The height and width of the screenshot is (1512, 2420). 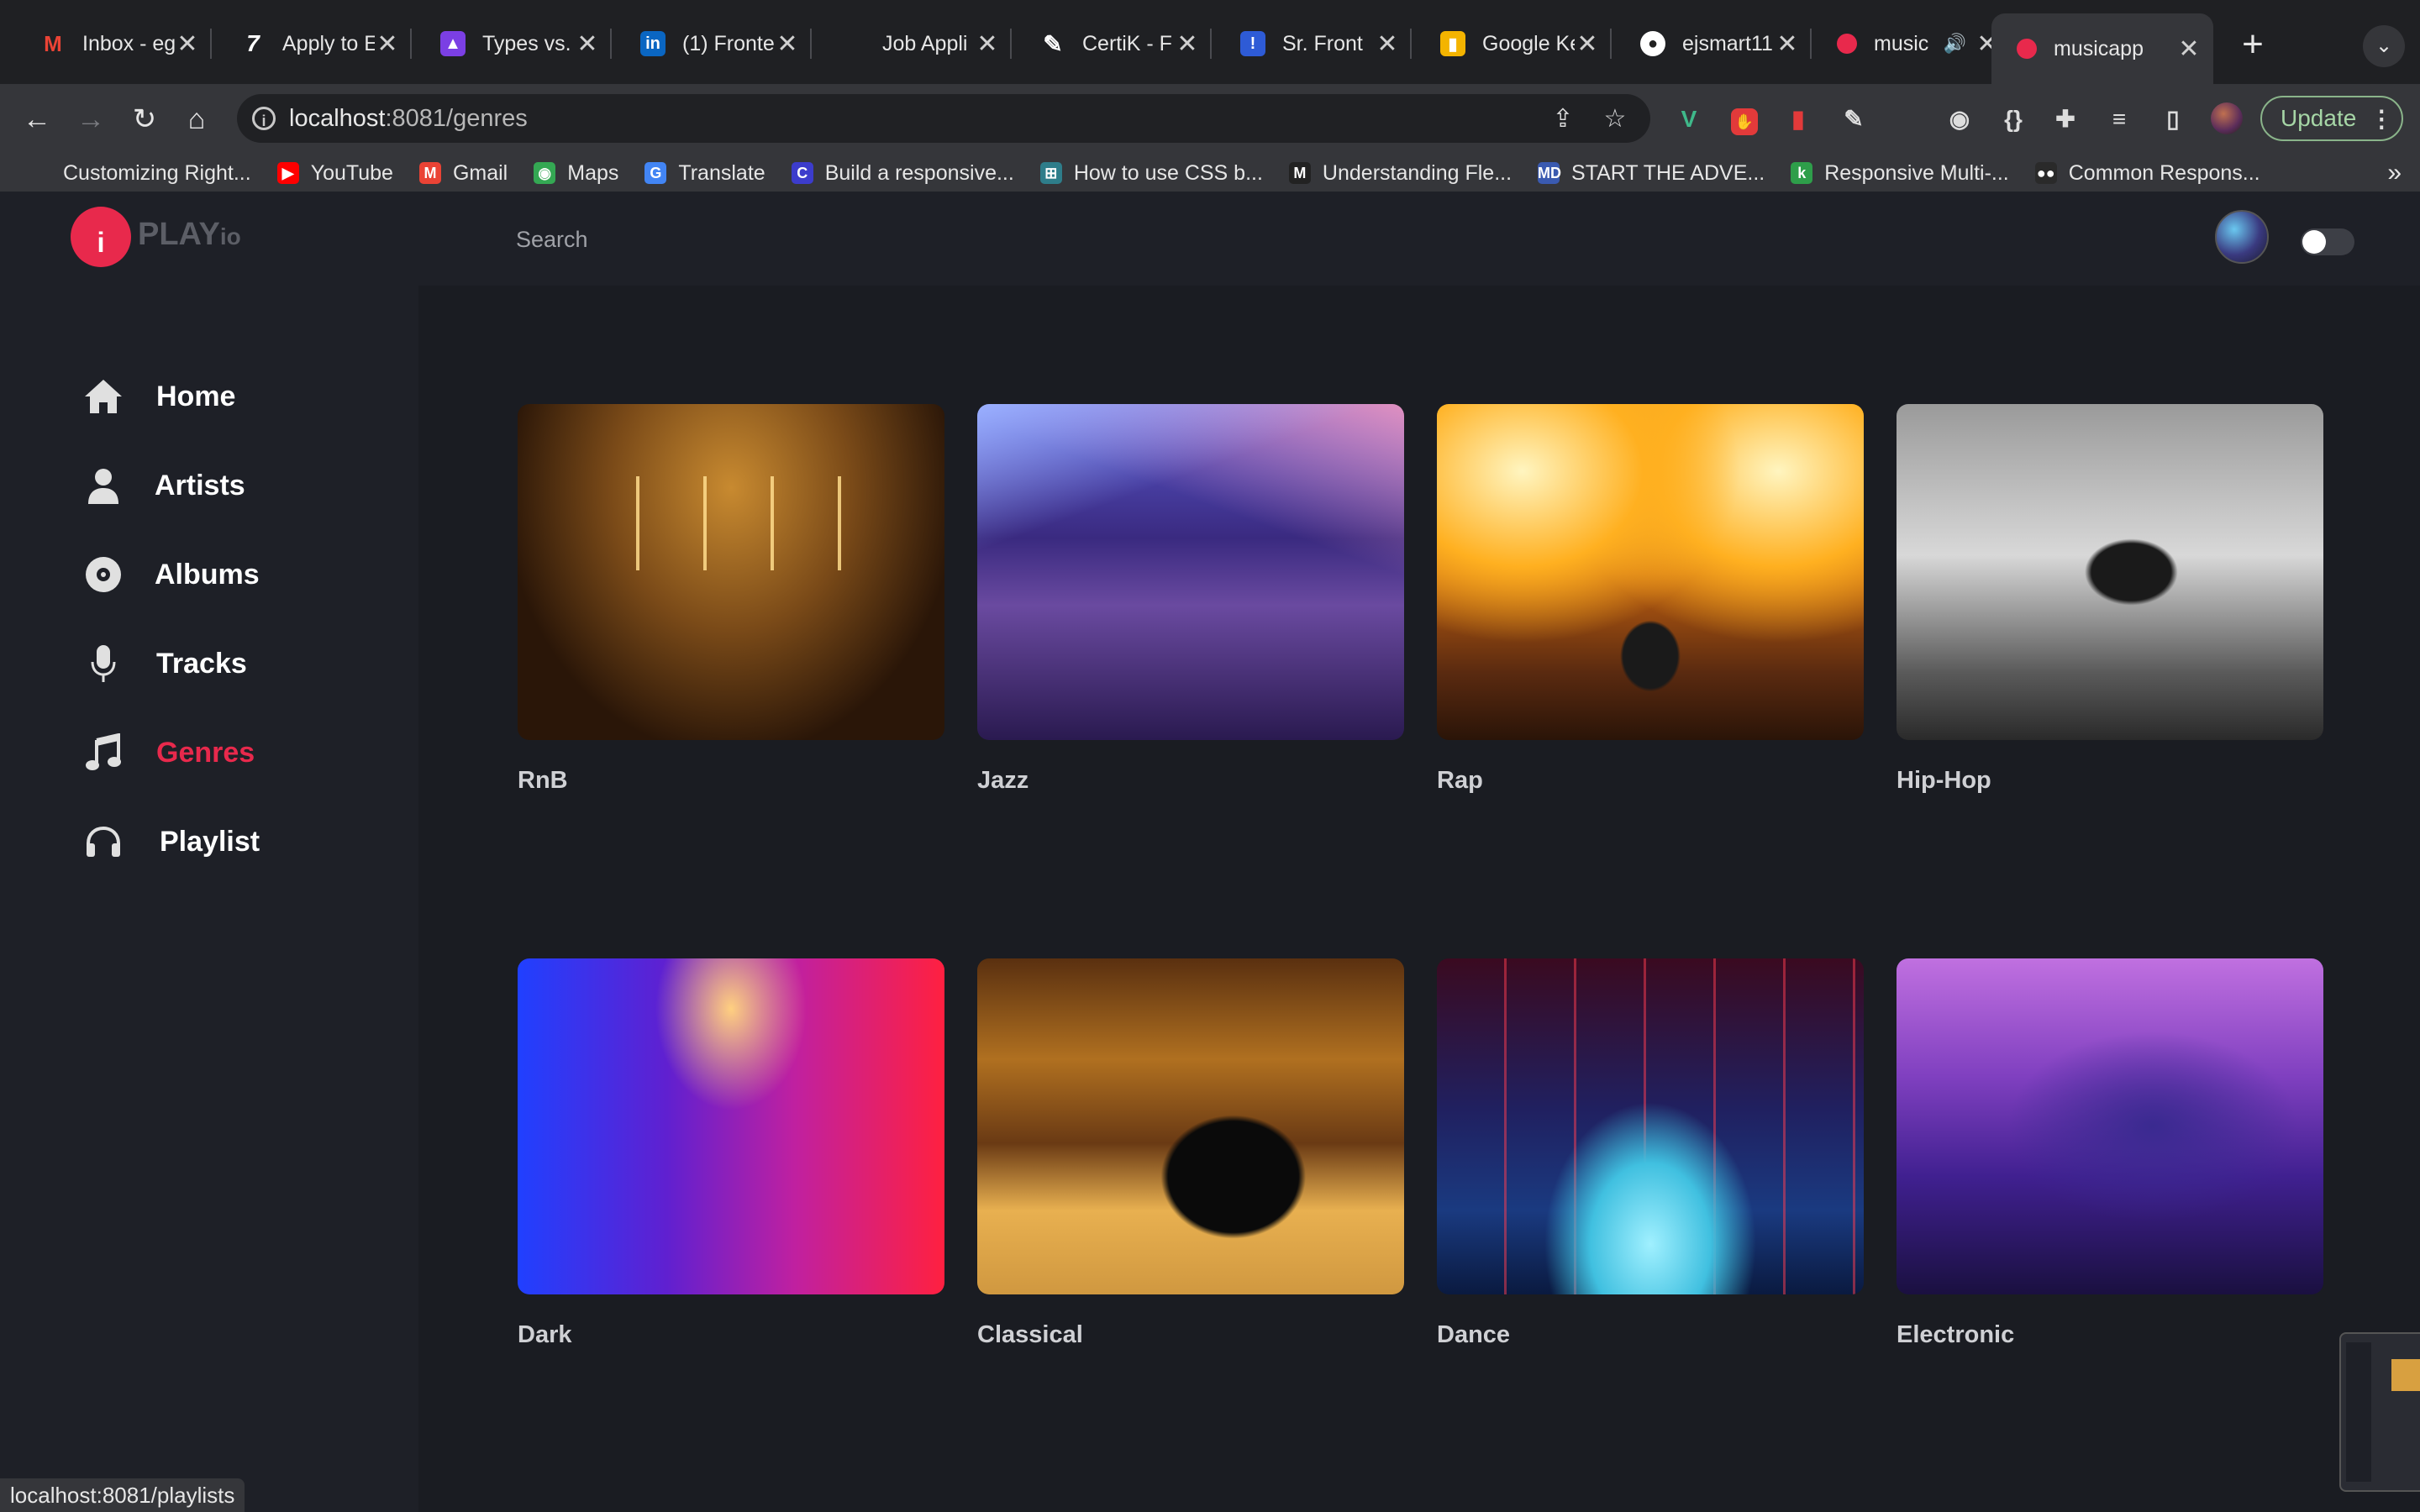 What do you see at coordinates (1960, 119) in the screenshot?
I see `extension-circle-icon: ◉` at bounding box center [1960, 119].